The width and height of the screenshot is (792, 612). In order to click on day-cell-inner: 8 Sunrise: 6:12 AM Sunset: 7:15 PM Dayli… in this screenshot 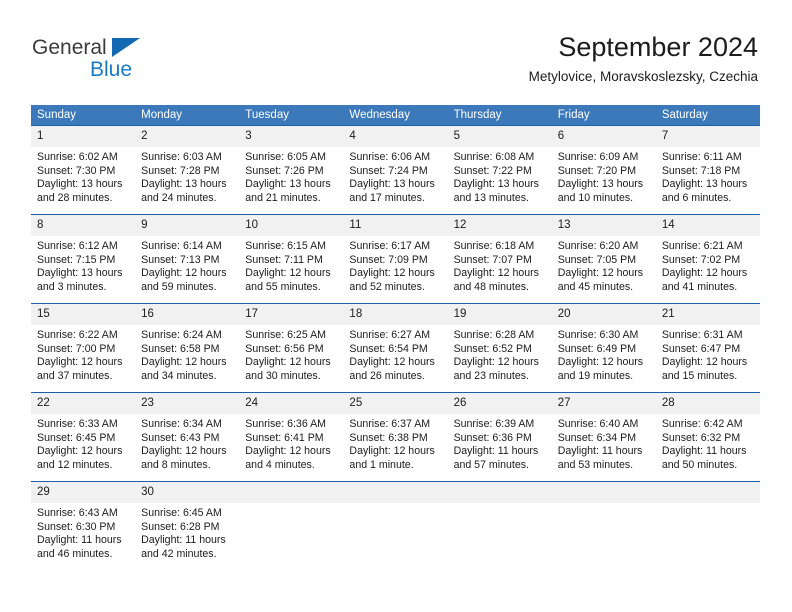, I will do `click(83, 259)`.